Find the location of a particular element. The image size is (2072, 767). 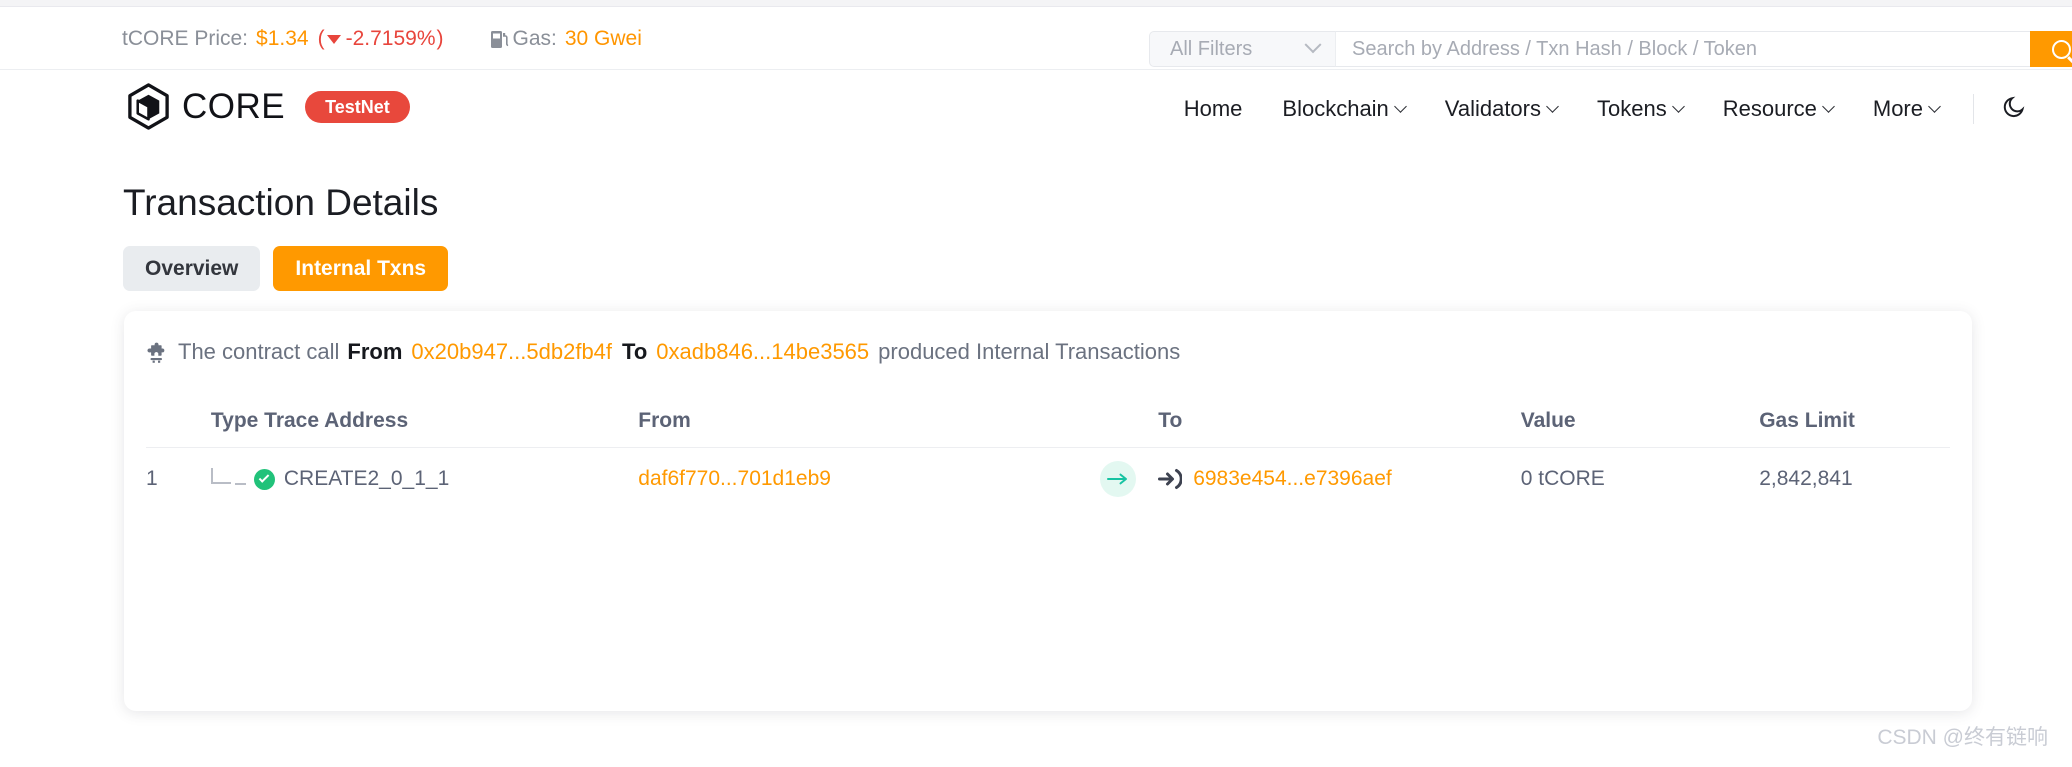

gas-value: 30 Gwei is located at coordinates (603, 38).